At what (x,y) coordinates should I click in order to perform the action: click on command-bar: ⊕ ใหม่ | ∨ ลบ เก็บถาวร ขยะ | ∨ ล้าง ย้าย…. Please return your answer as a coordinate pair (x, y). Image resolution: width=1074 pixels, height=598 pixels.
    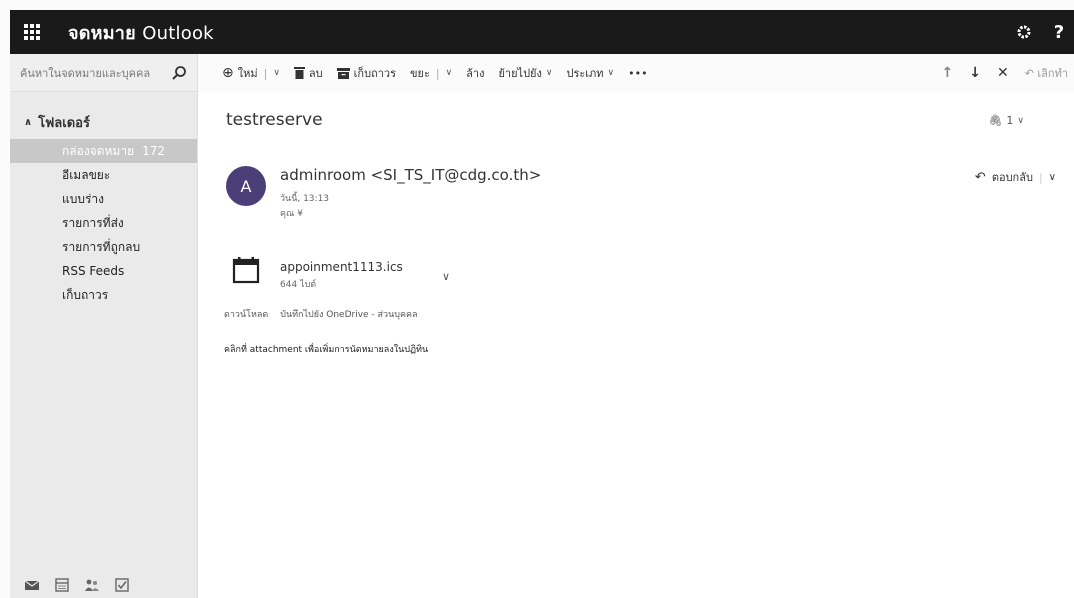
    Looking at the image, I should click on (636, 73).